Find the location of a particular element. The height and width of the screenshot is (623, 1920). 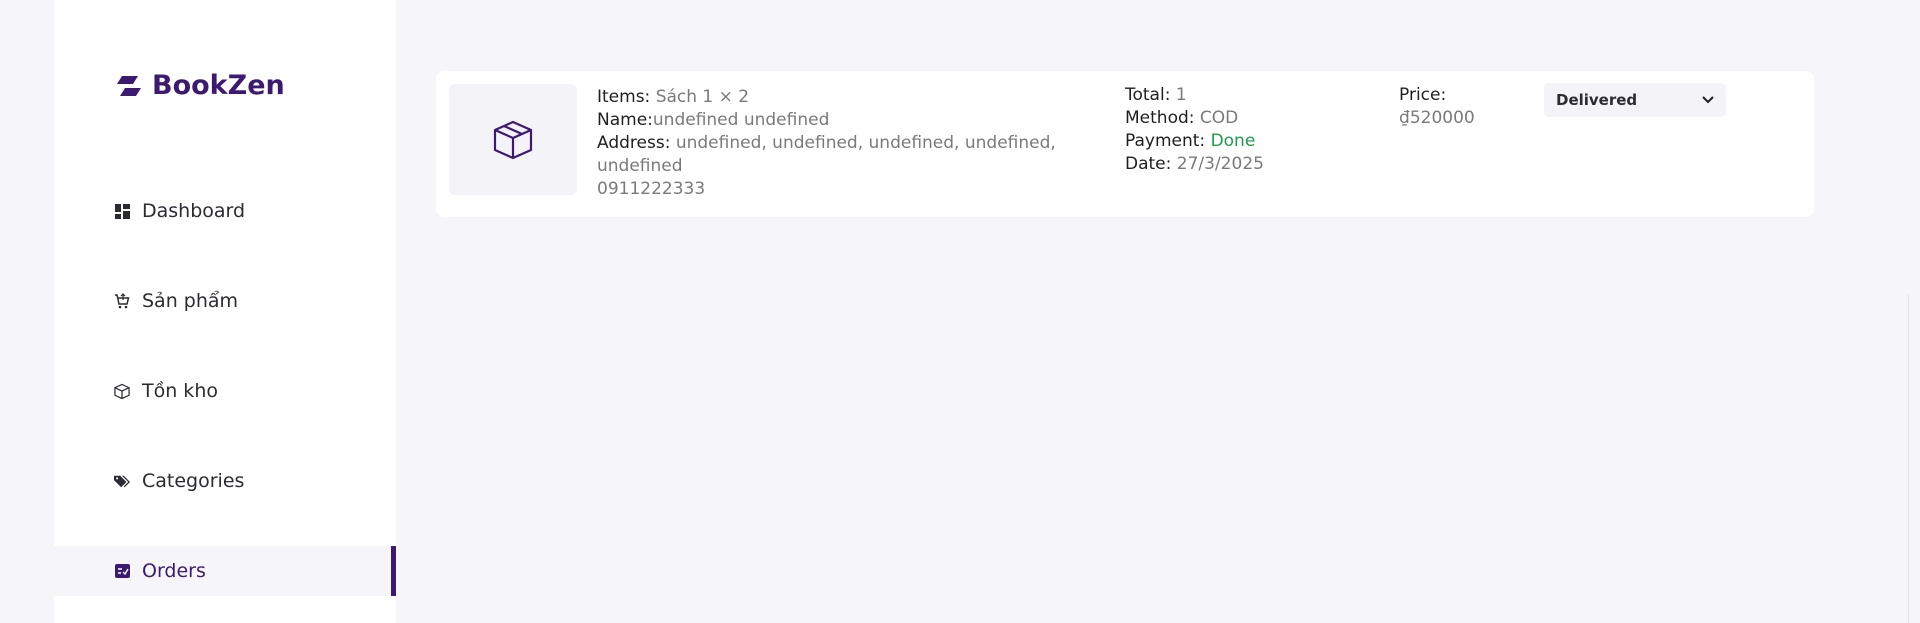

sidebar-item-dashboard: Dashboard is located at coordinates (225, 211).